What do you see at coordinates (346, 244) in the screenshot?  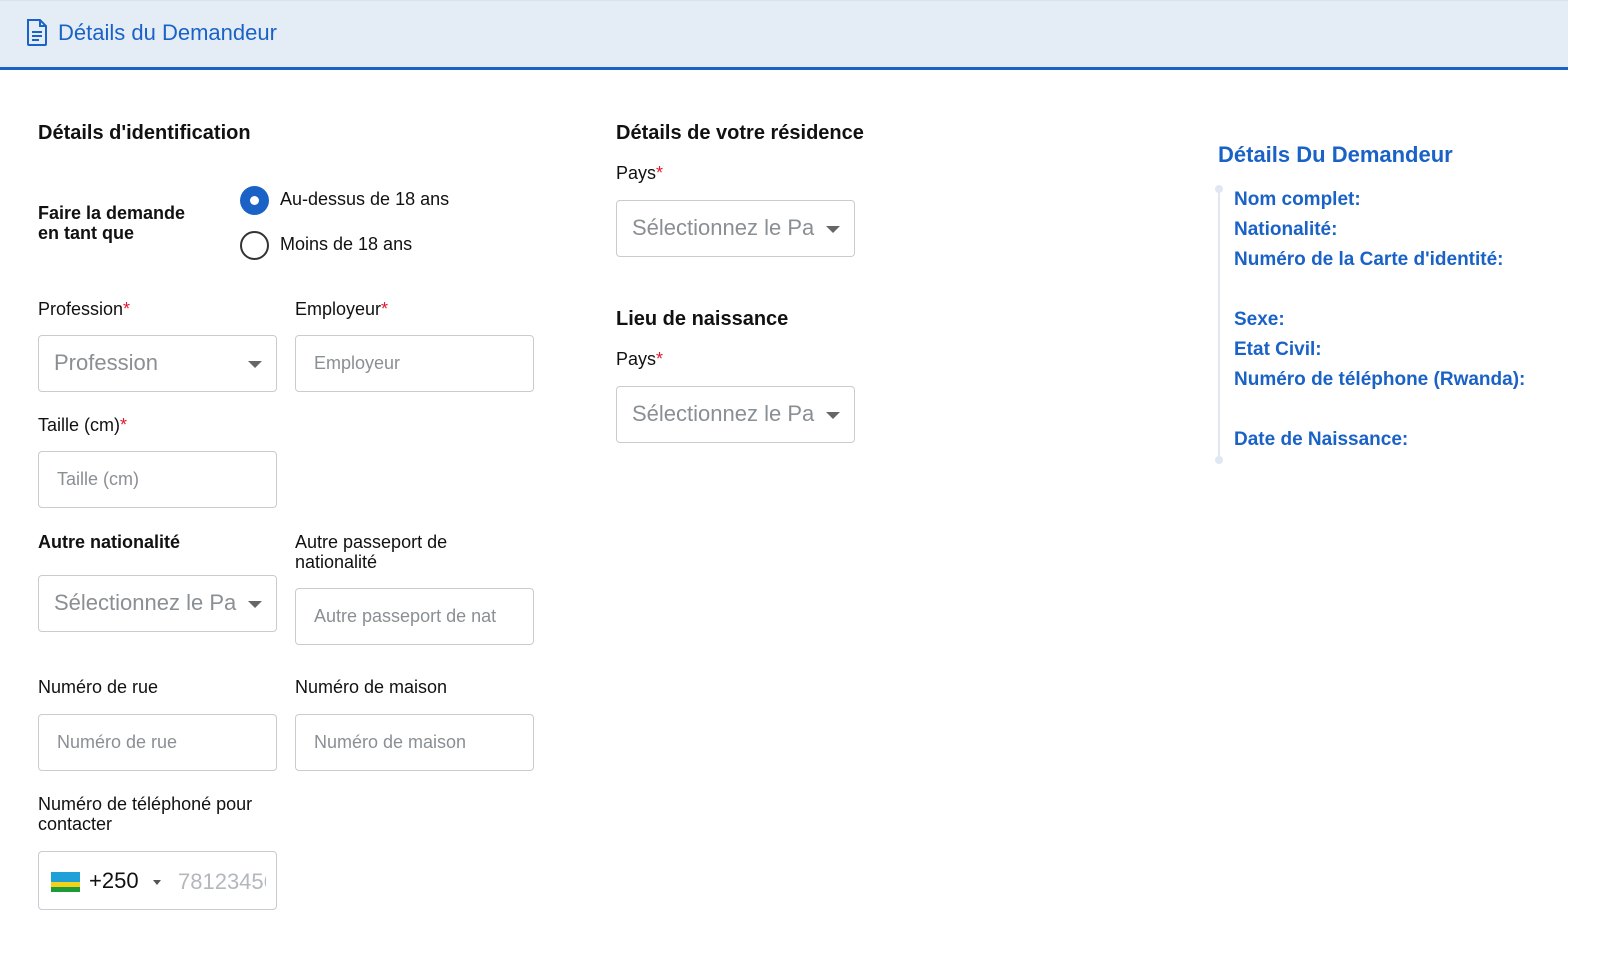 I see `radio-minor-label: Moins de 18 ans` at bounding box center [346, 244].